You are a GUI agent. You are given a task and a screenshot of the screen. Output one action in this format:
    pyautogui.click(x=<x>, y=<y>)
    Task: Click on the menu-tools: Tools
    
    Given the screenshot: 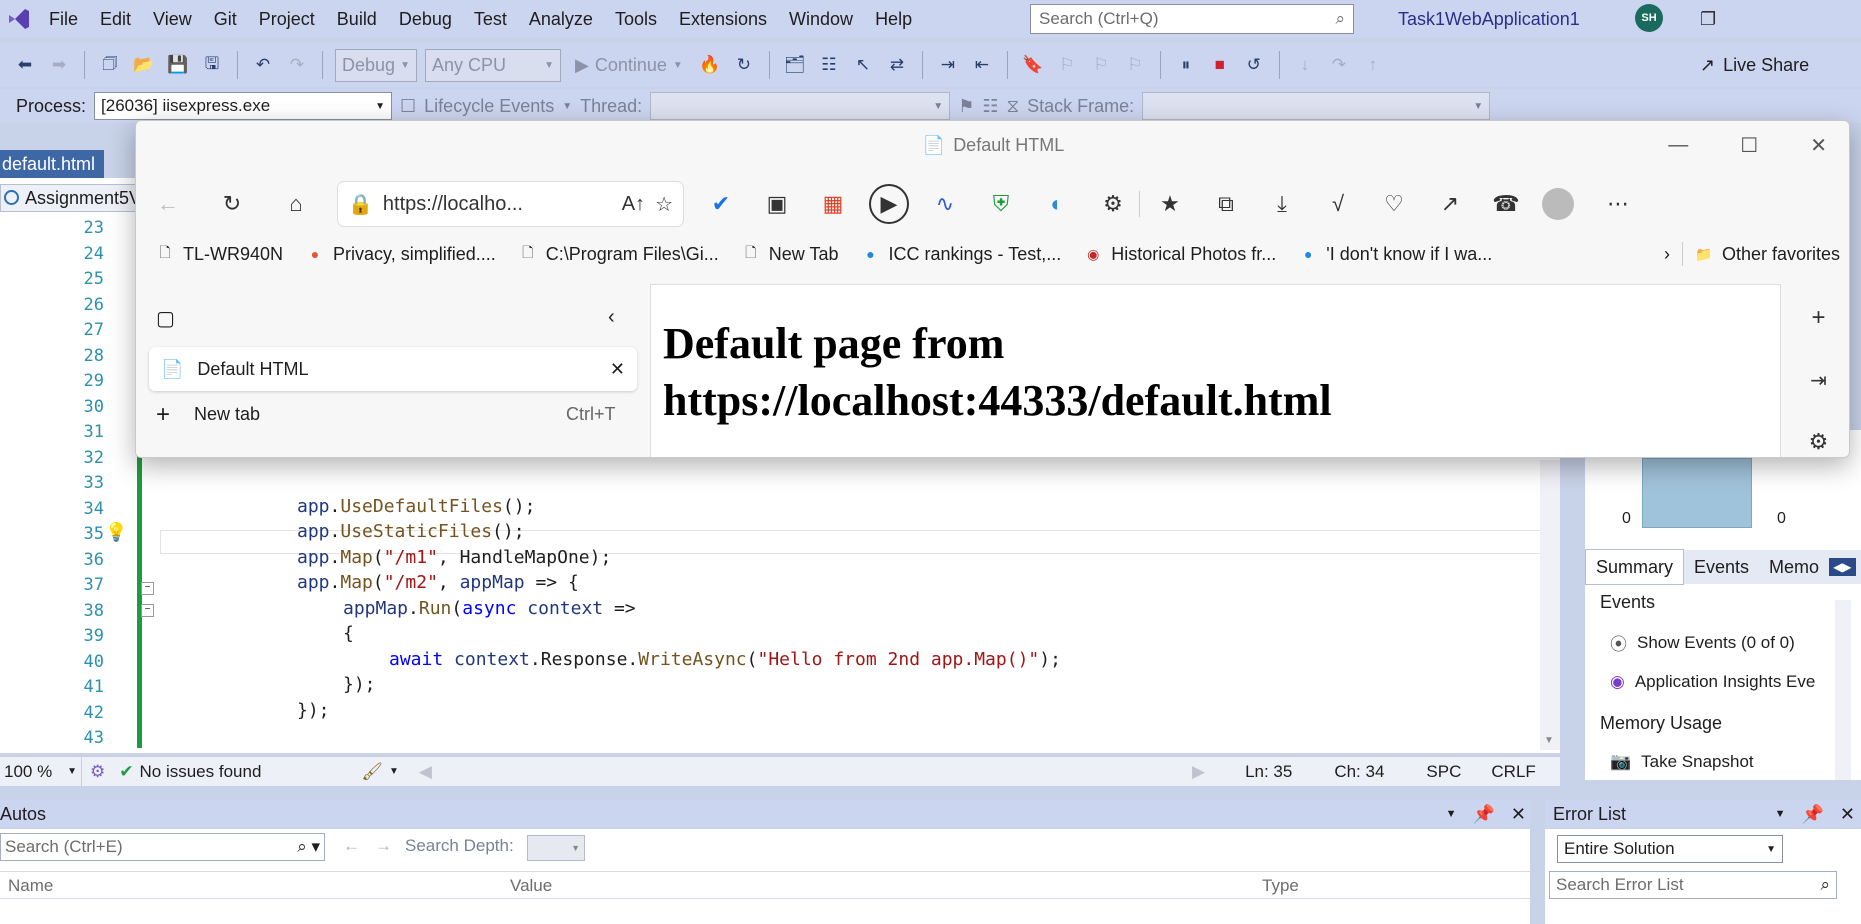 What is the action you would take?
    pyautogui.click(x=636, y=19)
    